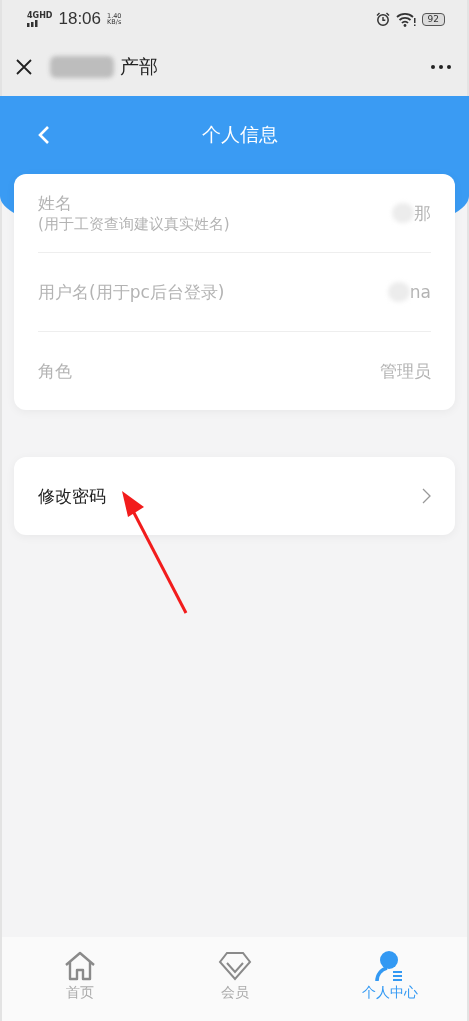 The height and width of the screenshot is (1021, 469). What do you see at coordinates (139, 66) in the screenshot?
I see `page-title: 产部` at bounding box center [139, 66].